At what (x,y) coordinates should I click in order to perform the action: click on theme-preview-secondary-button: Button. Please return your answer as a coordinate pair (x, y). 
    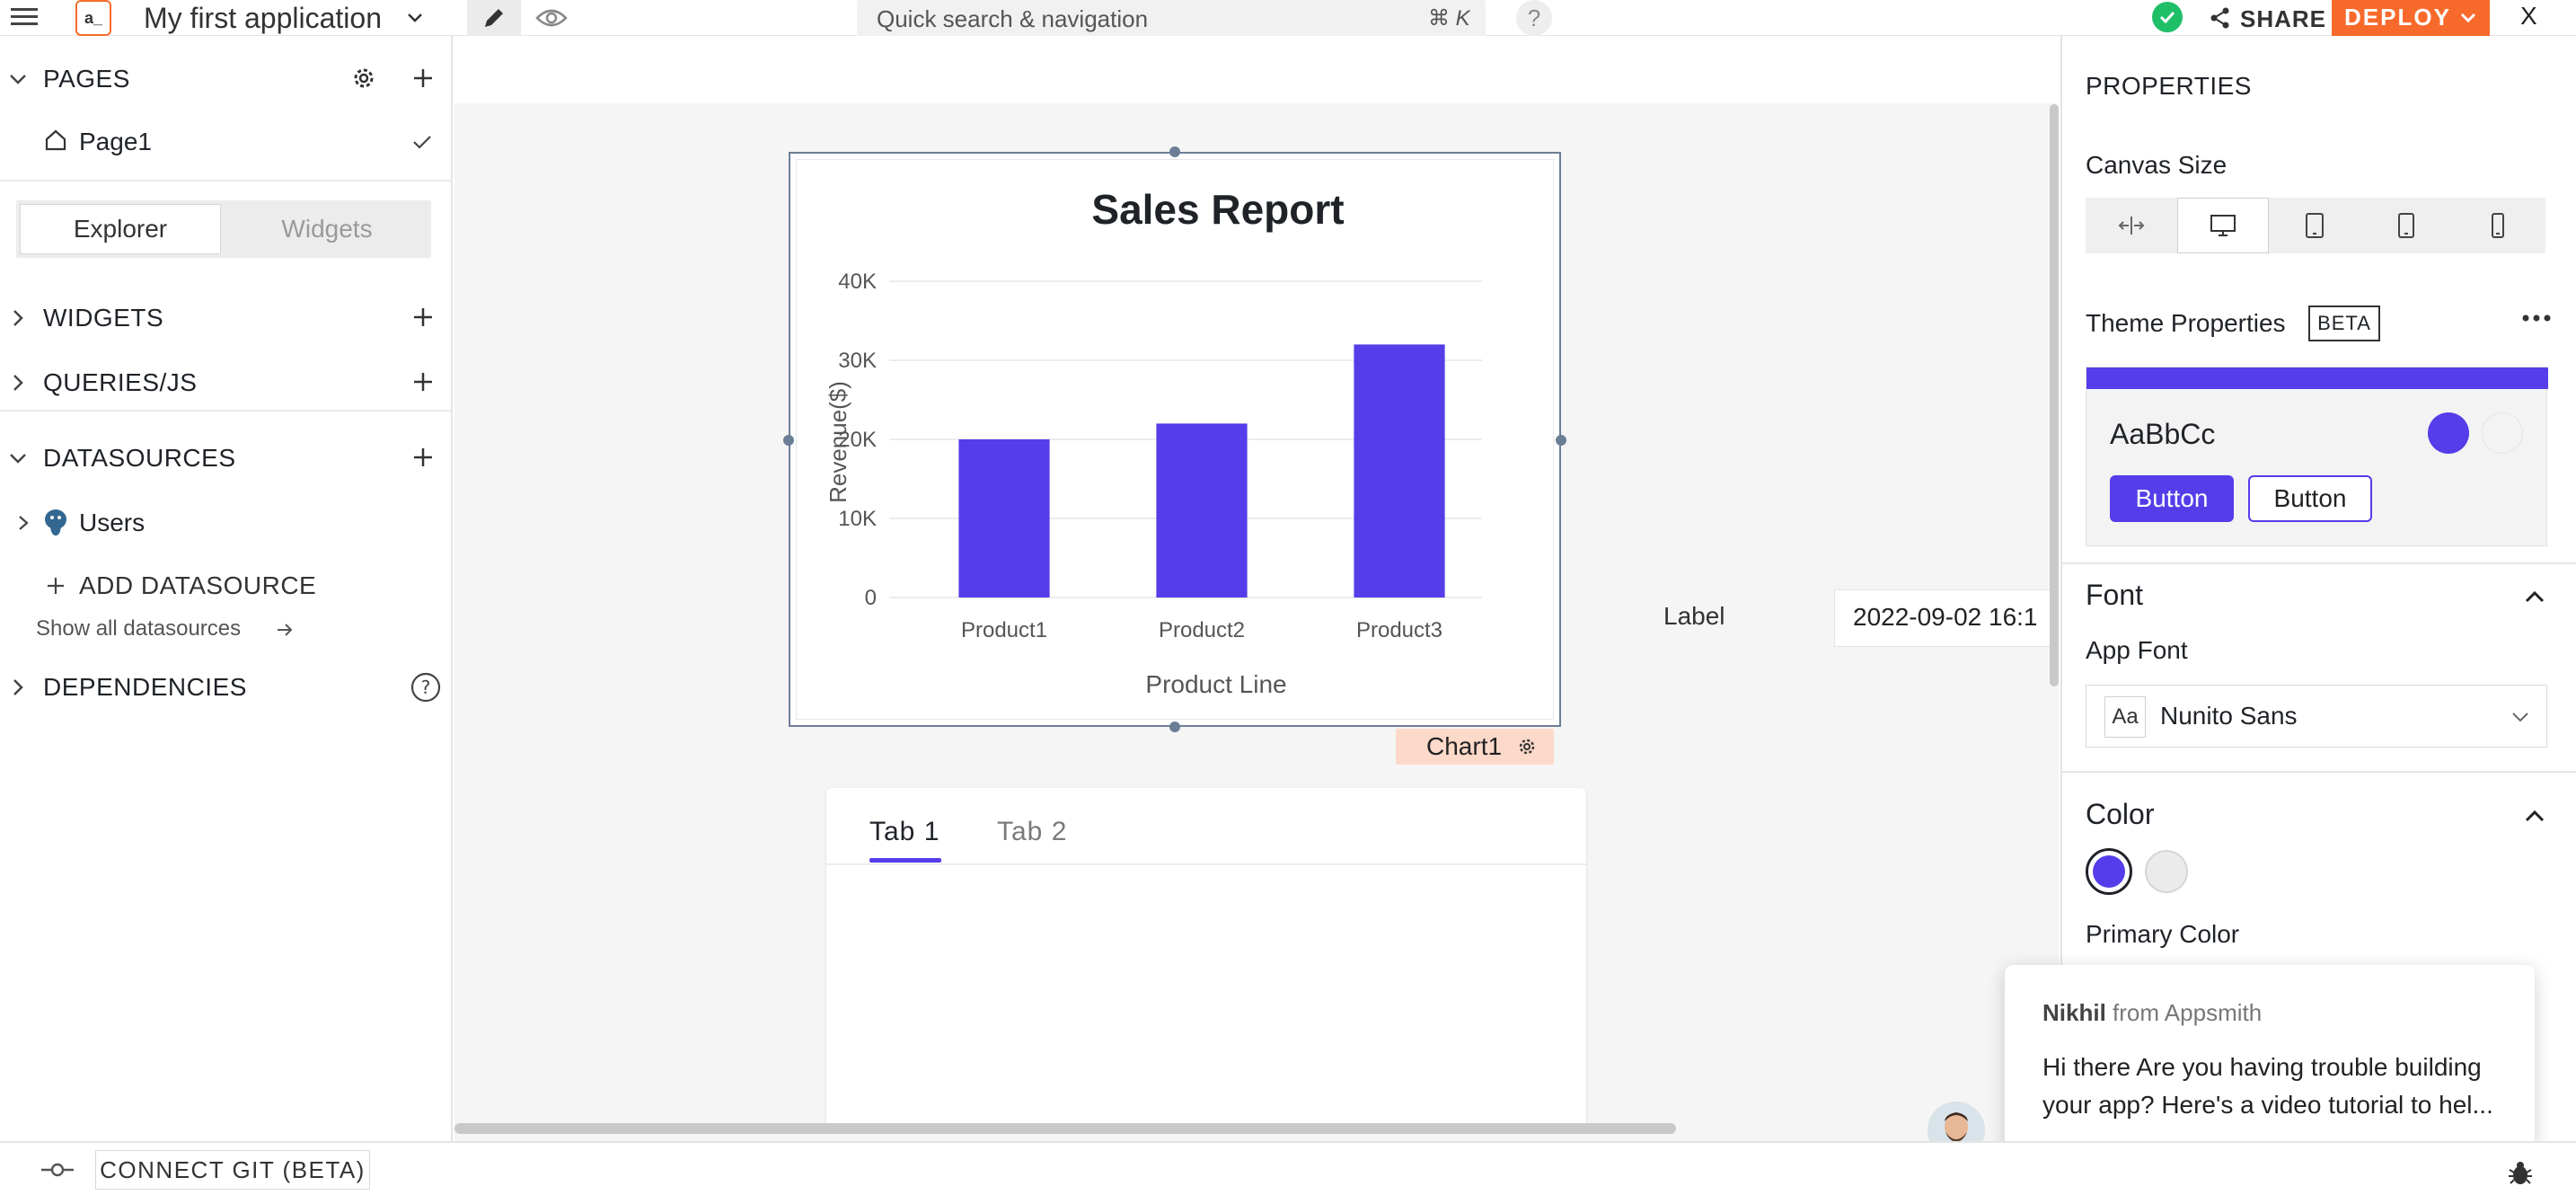
    Looking at the image, I should click on (2310, 498).